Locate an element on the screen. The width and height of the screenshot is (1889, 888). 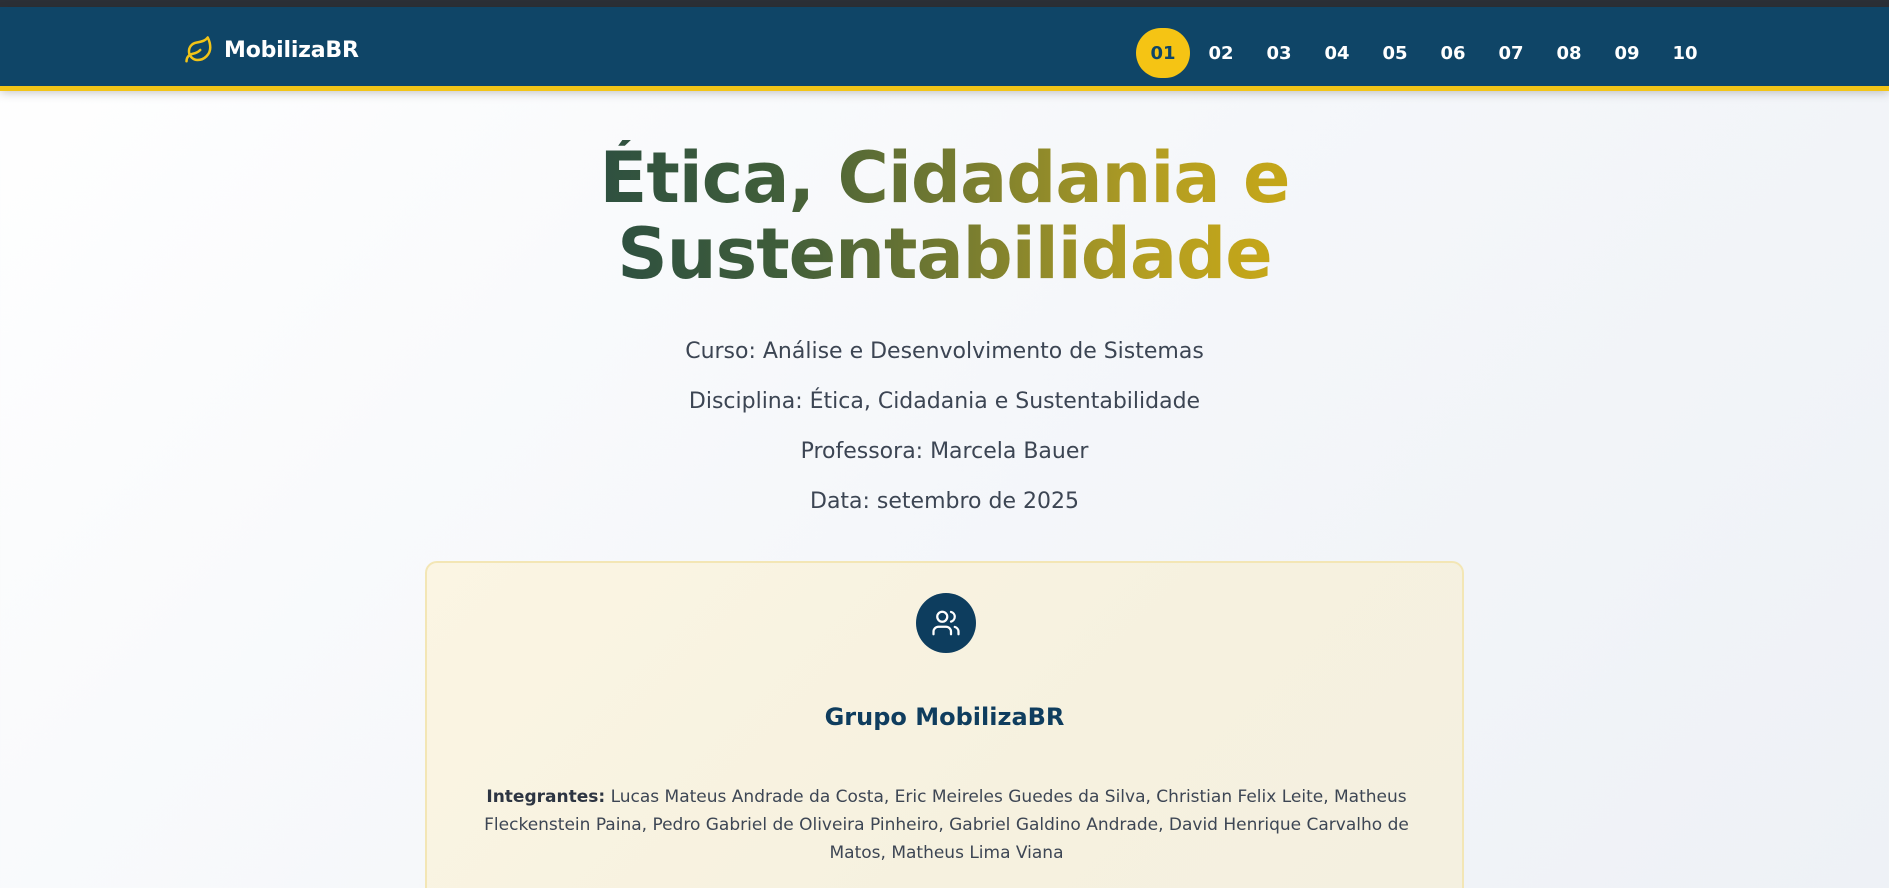
page-button-08: 08 is located at coordinates (1569, 53).